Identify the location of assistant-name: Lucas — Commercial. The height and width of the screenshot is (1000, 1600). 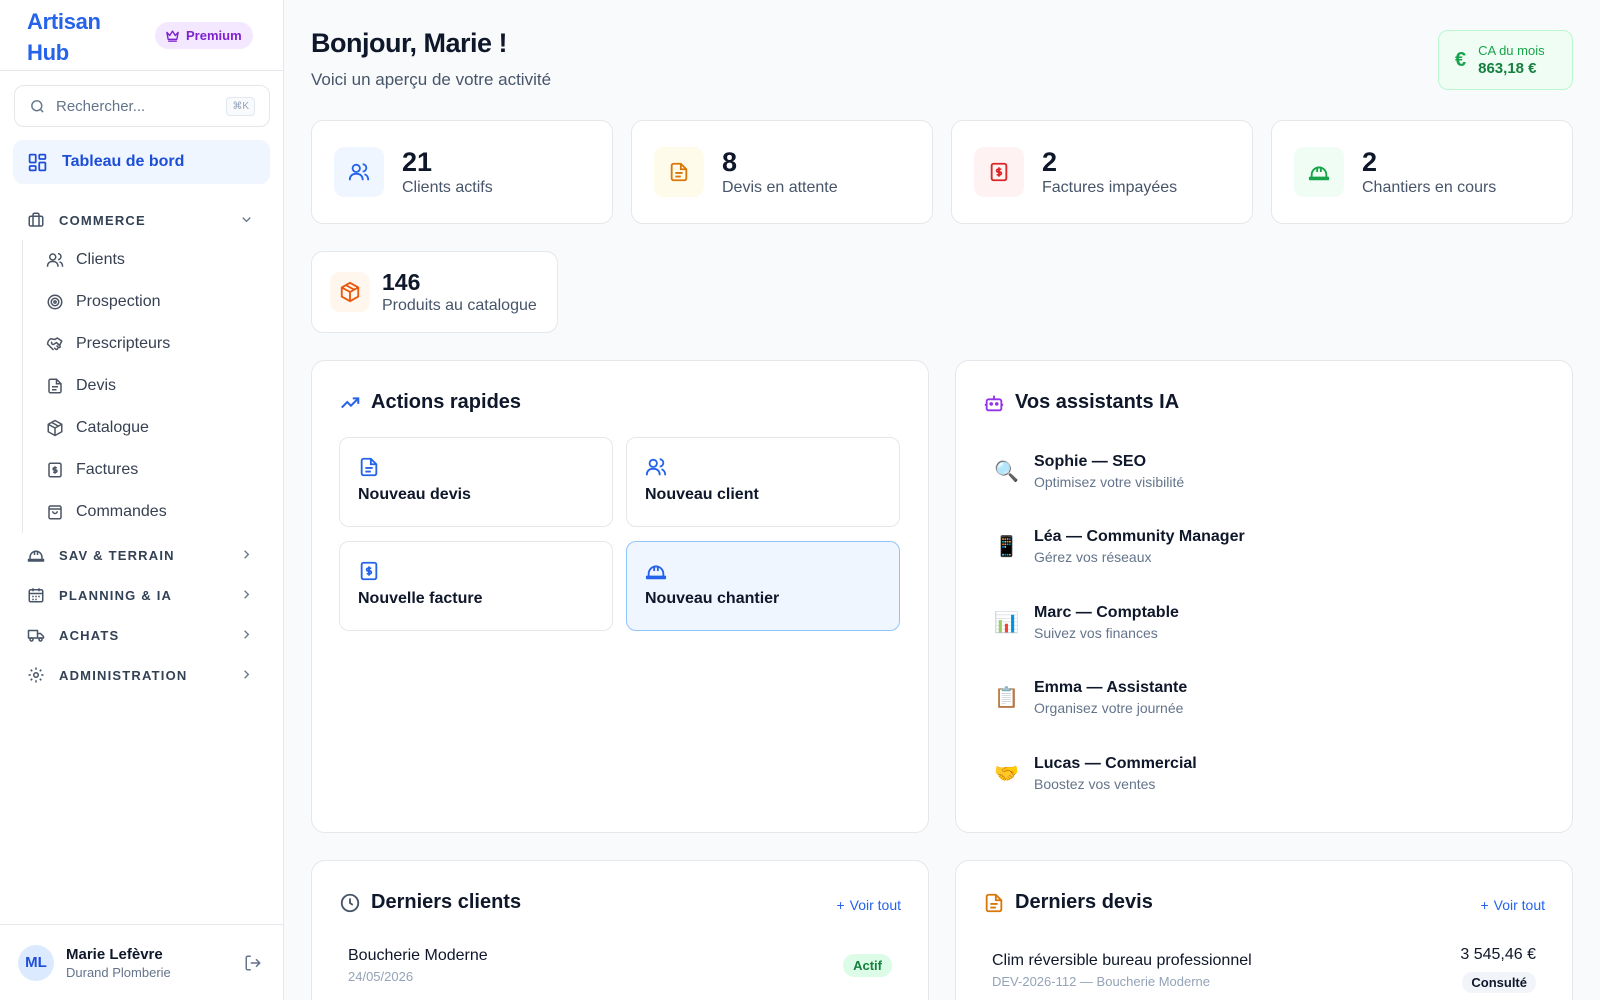
(1115, 763).